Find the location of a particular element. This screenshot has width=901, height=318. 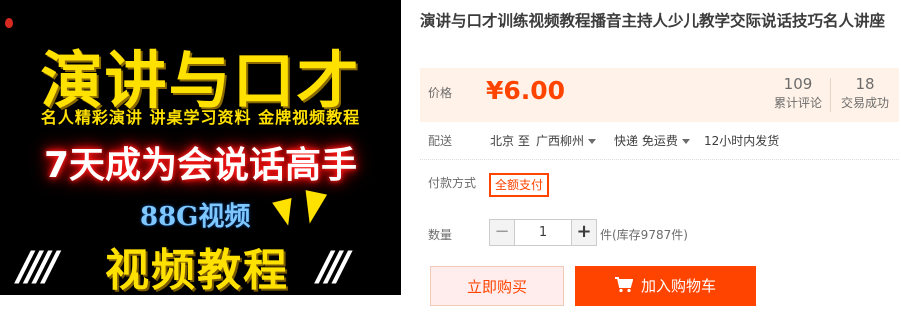

review-stat: 109 累计评论 is located at coordinates (798, 93).